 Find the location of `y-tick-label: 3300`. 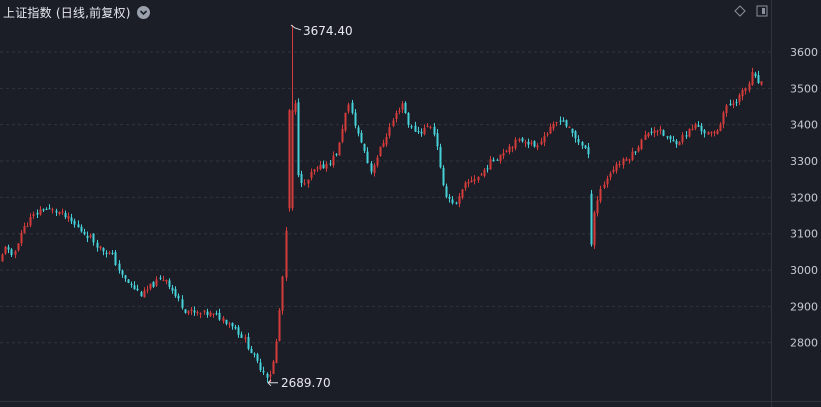

y-tick-label: 3300 is located at coordinates (804, 161).